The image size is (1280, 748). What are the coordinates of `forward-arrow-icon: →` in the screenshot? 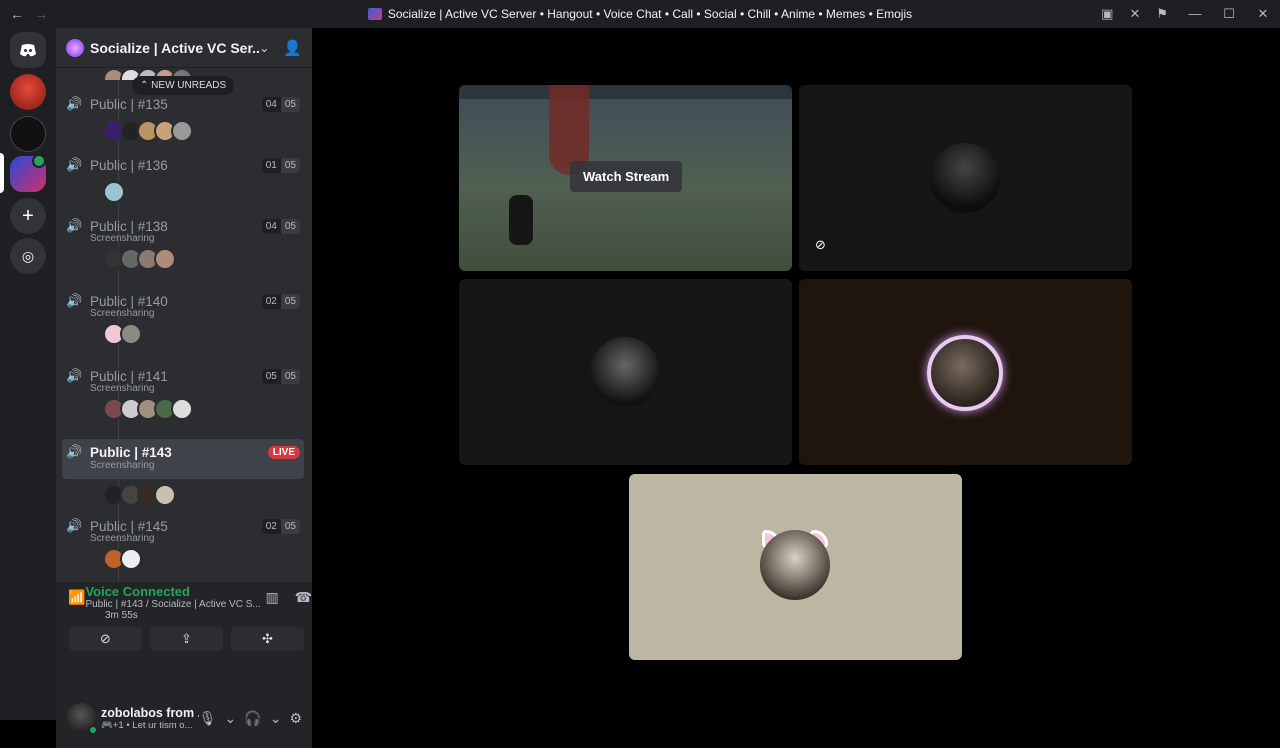 It's located at (41, 14).